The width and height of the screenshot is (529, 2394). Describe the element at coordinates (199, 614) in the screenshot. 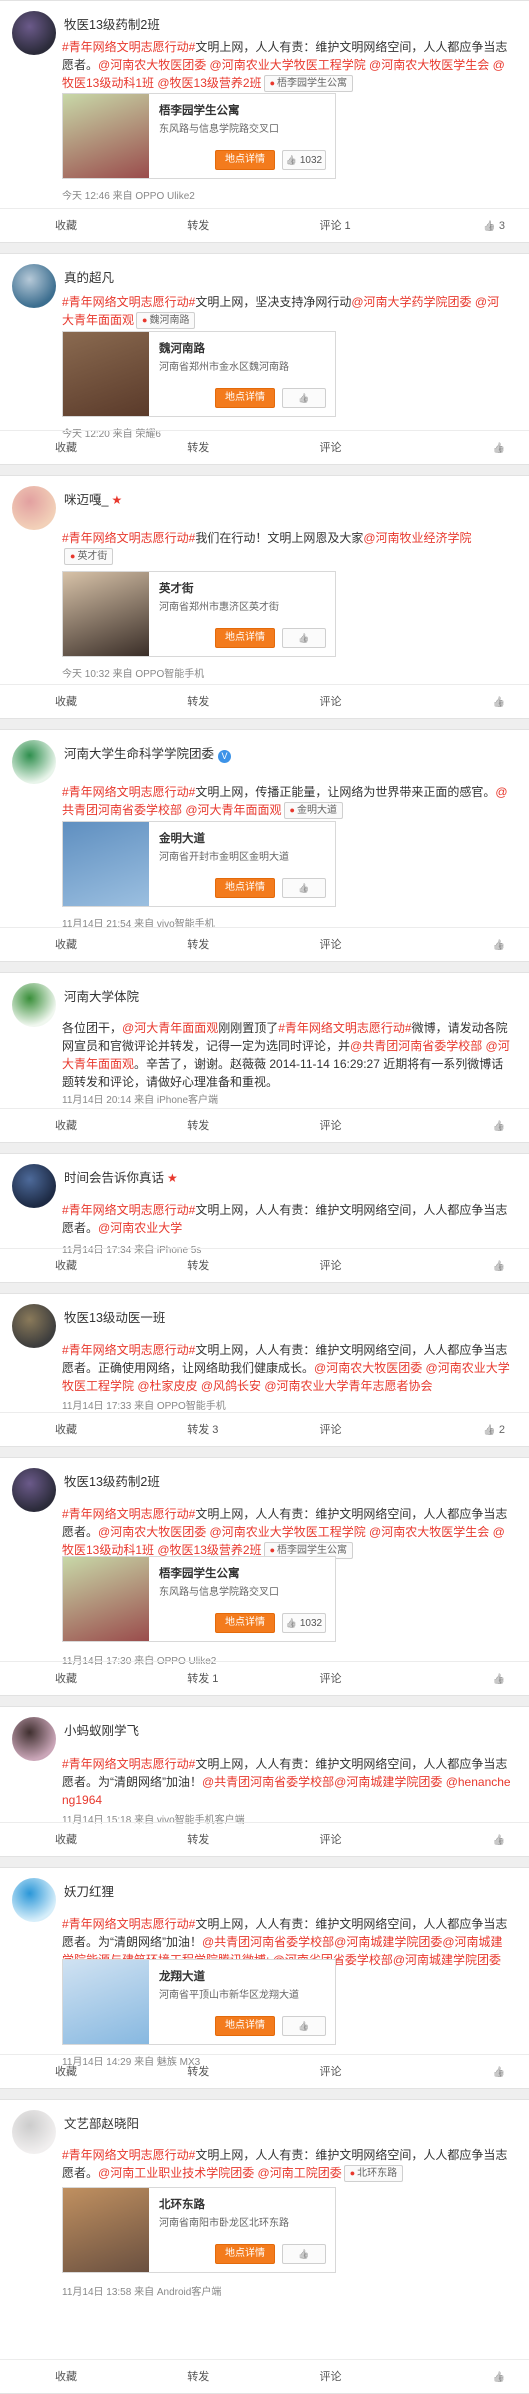

I see `location-card: 英才街 河南省郑州市惠济区英才街 地点详情 👍` at that location.